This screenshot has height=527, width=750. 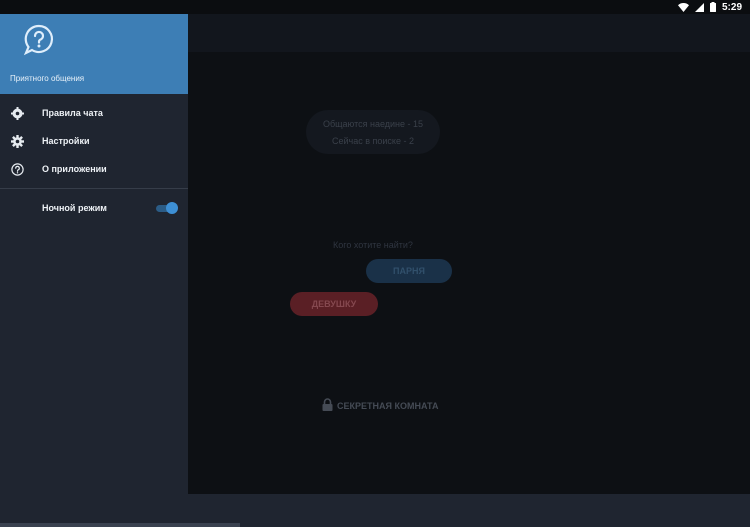 I want to click on status-time: 5:29, so click(x=731, y=7).